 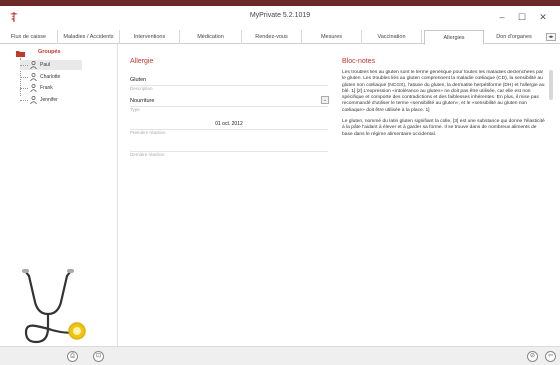 I want to click on tab-maladies-accidents: Maladies / Accidents, so click(x=89, y=37).